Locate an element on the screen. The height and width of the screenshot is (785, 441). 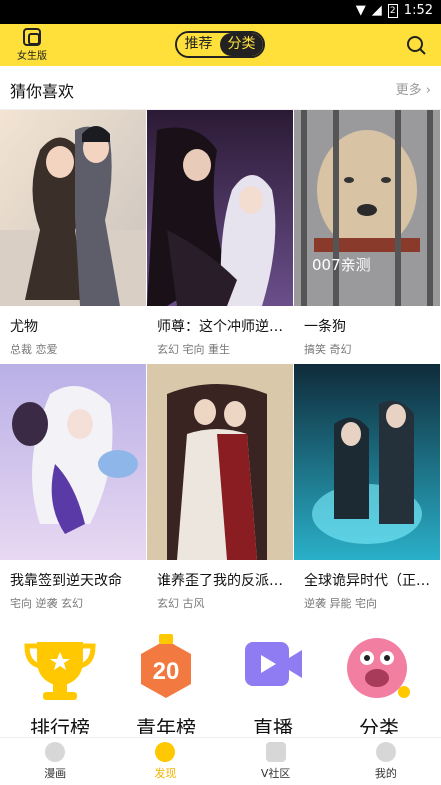
video-icon is located at coordinates (273, 664).